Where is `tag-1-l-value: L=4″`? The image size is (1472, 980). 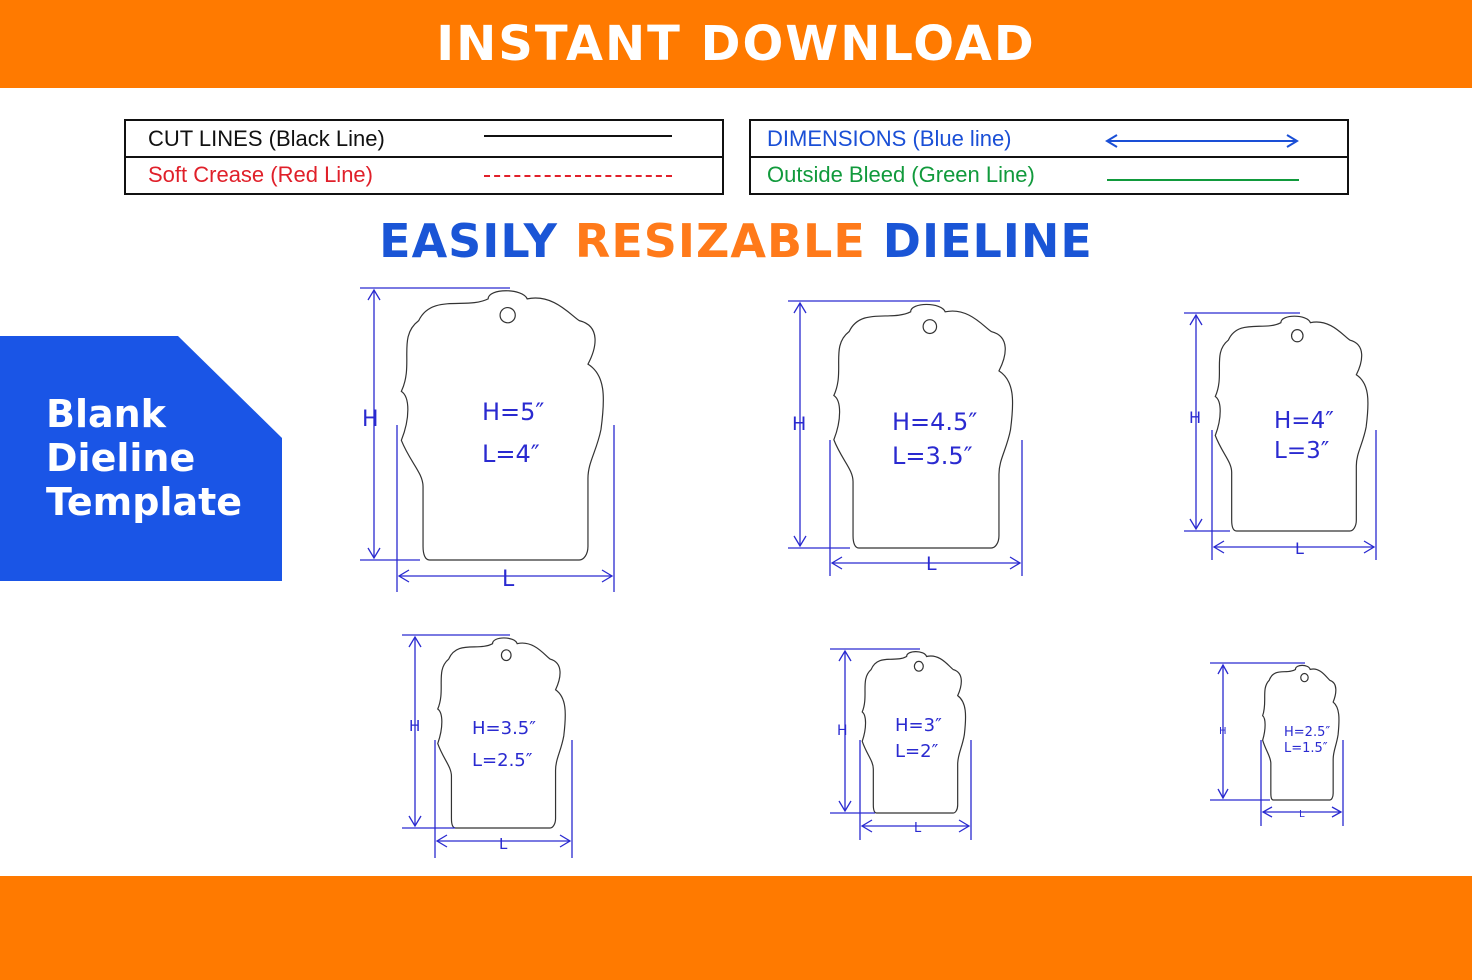 tag-1-l-value: L=4″ is located at coordinates (511, 454).